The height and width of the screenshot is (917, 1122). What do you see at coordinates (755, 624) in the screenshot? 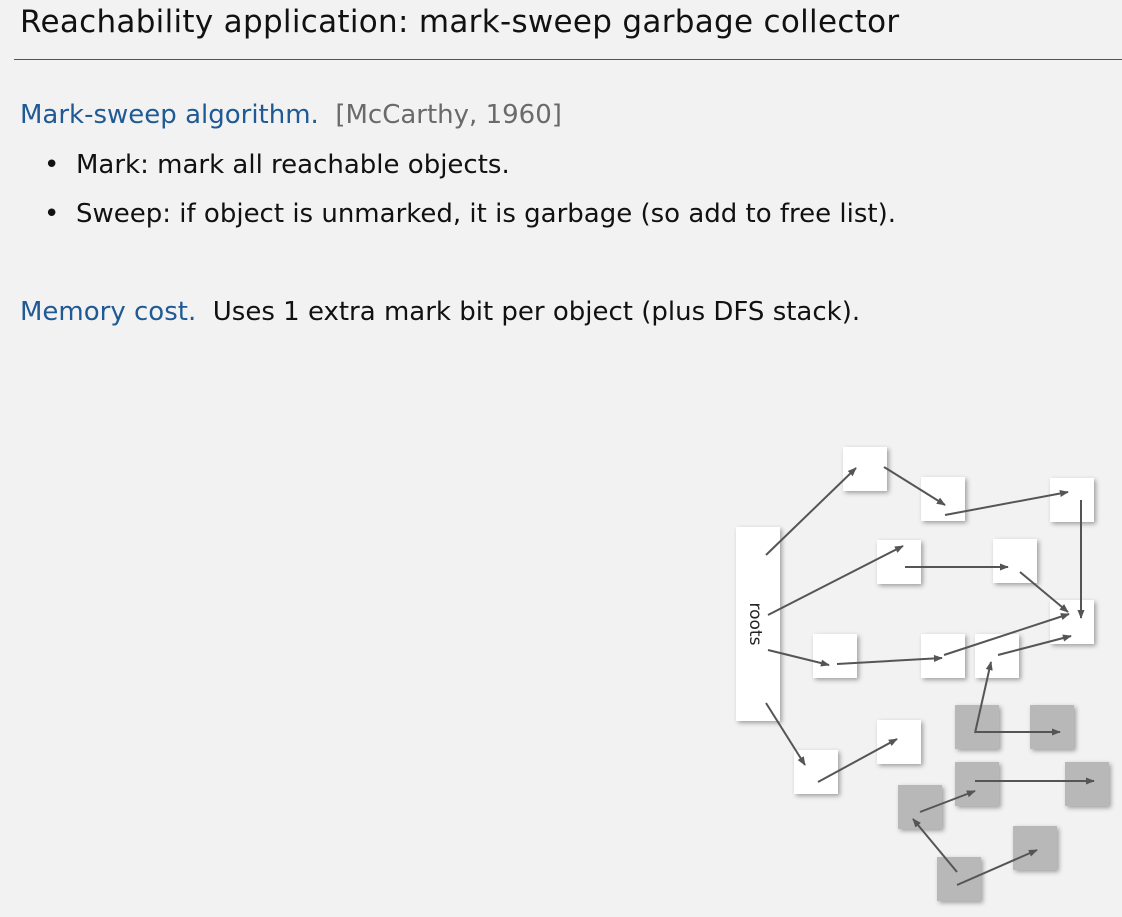
I see `roots-label: roots` at bounding box center [755, 624].